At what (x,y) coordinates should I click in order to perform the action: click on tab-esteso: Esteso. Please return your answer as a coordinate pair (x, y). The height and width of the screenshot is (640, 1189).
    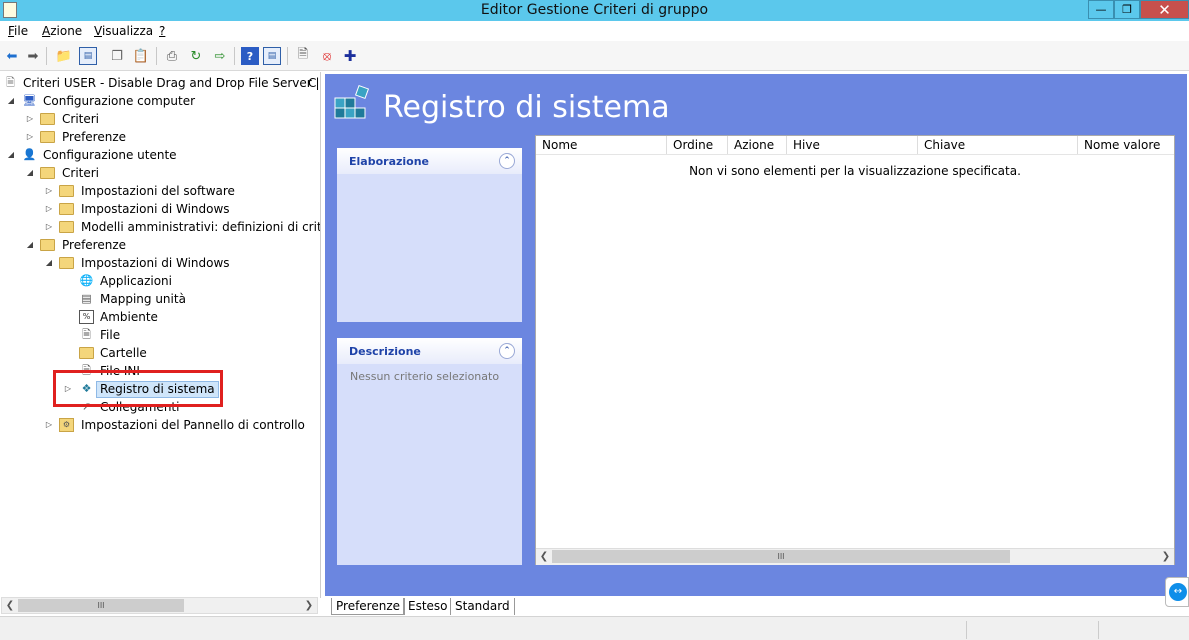
    Looking at the image, I should click on (427, 606).